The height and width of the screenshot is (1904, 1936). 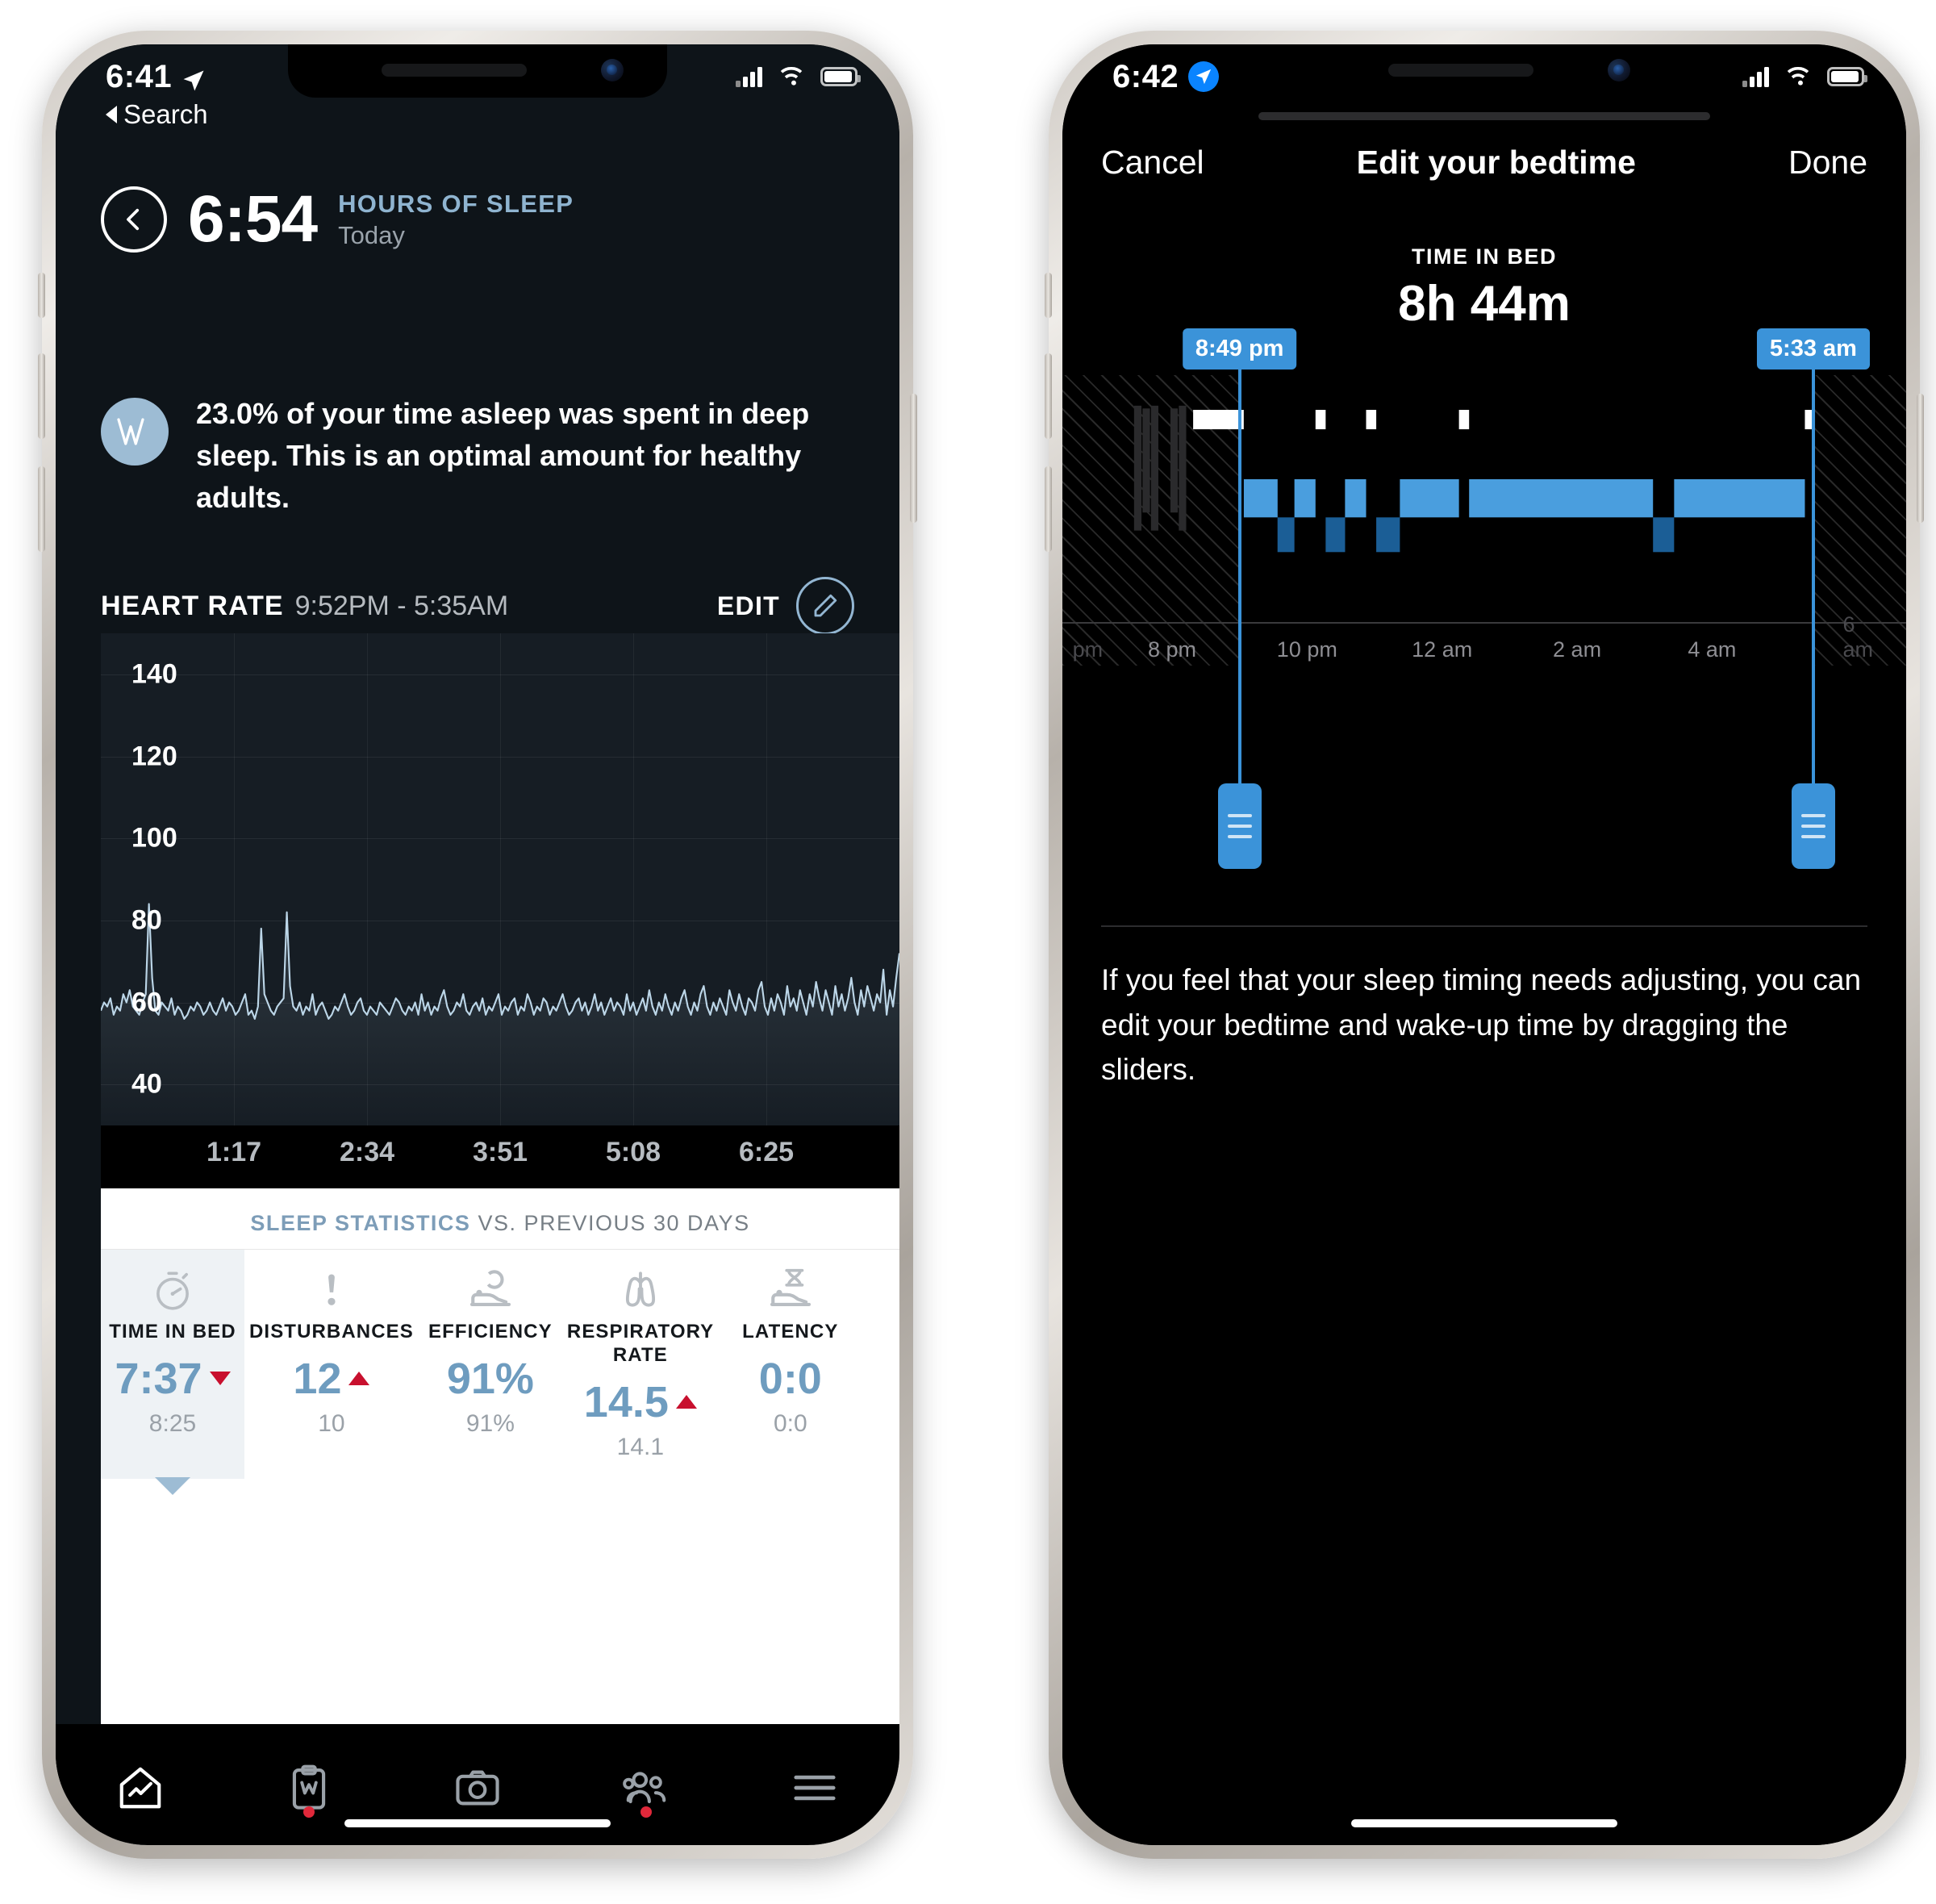 What do you see at coordinates (490, 1378) in the screenshot?
I see `stat-value: 91%` at bounding box center [490, 1378].